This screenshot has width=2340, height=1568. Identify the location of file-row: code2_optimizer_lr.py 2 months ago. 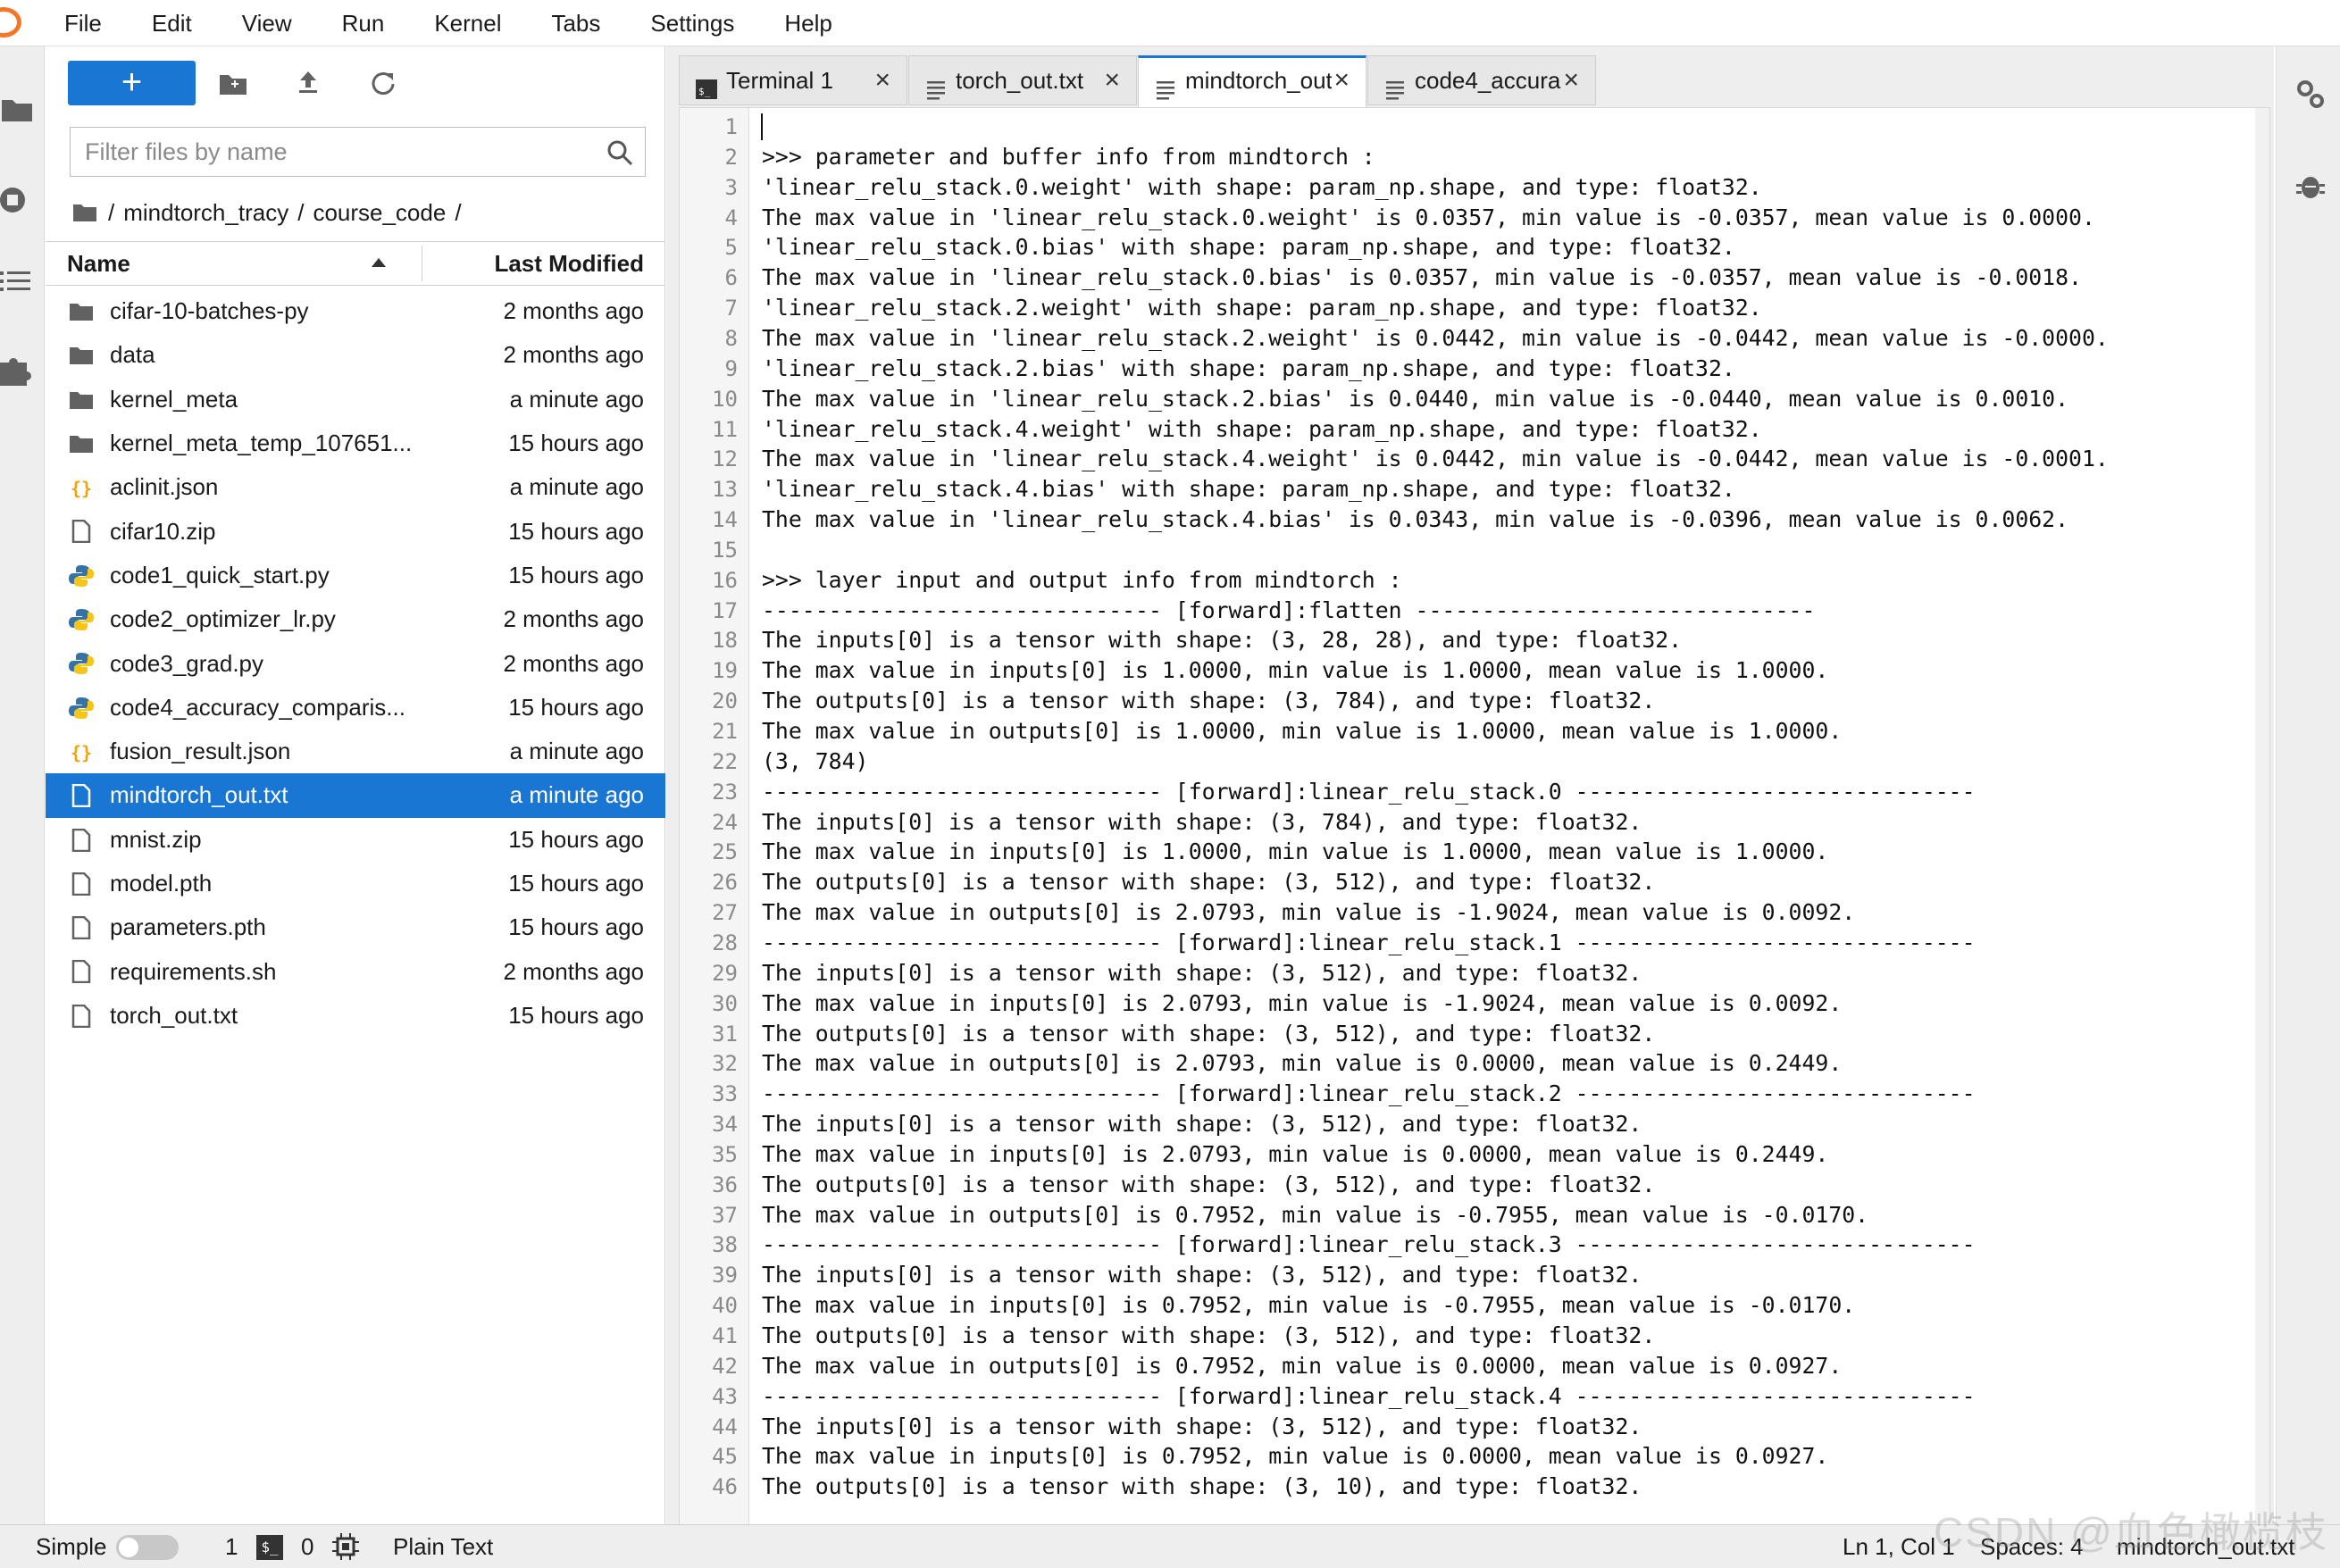
(355, 619).